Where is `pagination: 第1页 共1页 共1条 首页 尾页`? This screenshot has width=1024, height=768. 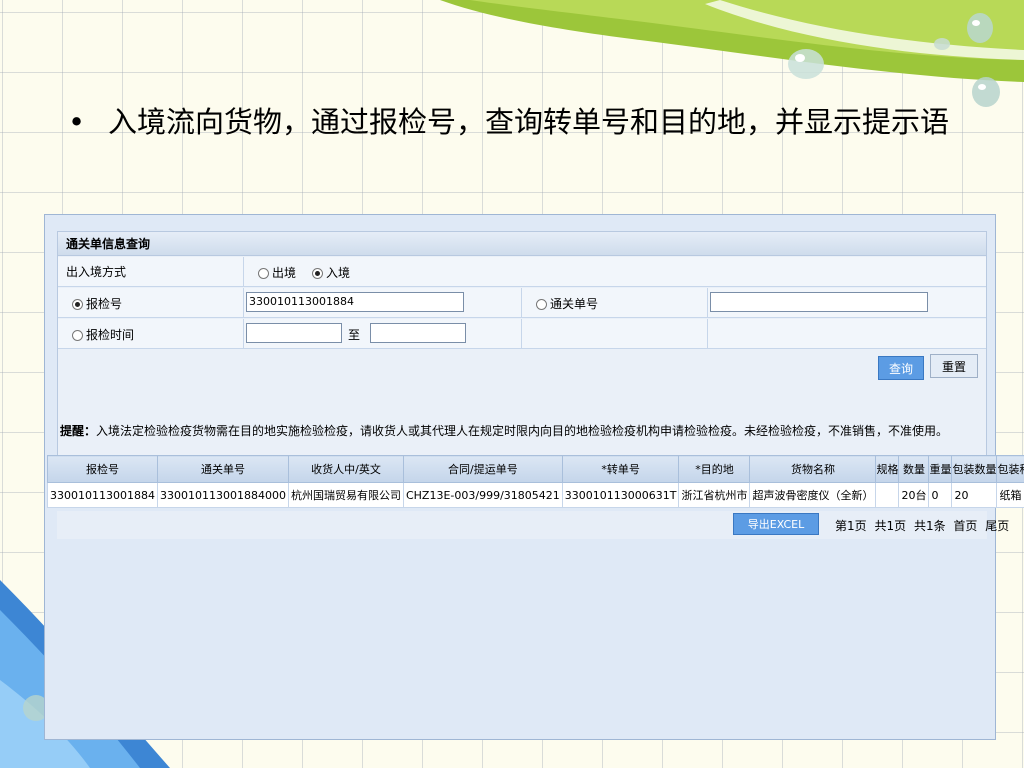
pagination: 第1页 共1页 共1条 首页 尾页 is located at coordinates (924, 525).